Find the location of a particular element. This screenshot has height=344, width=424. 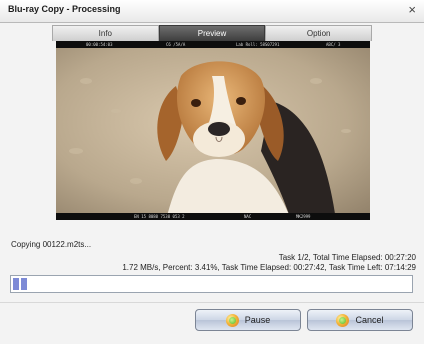

hud-mk: MK2999 is located at coordinates (303, 216).